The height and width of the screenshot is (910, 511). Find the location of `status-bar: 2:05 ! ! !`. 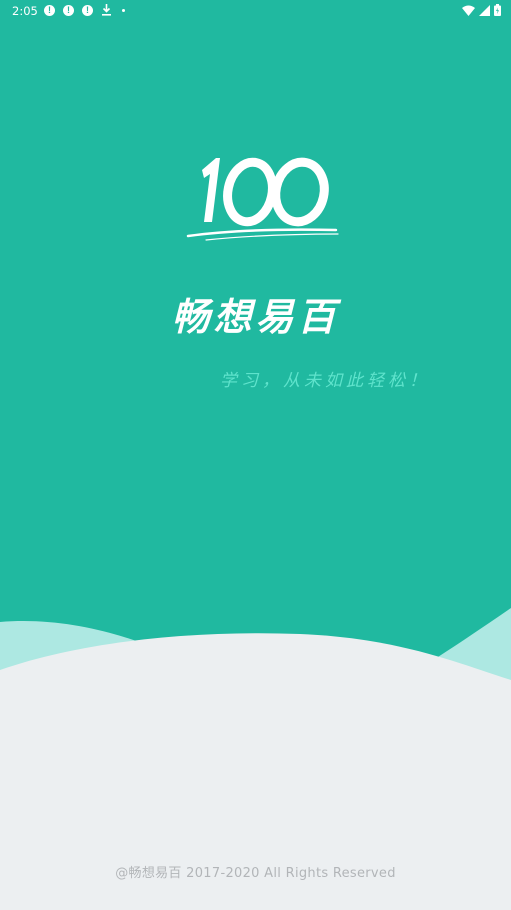

status-bar: 2:05 ! ! ! is located at coordinates (255, 11).